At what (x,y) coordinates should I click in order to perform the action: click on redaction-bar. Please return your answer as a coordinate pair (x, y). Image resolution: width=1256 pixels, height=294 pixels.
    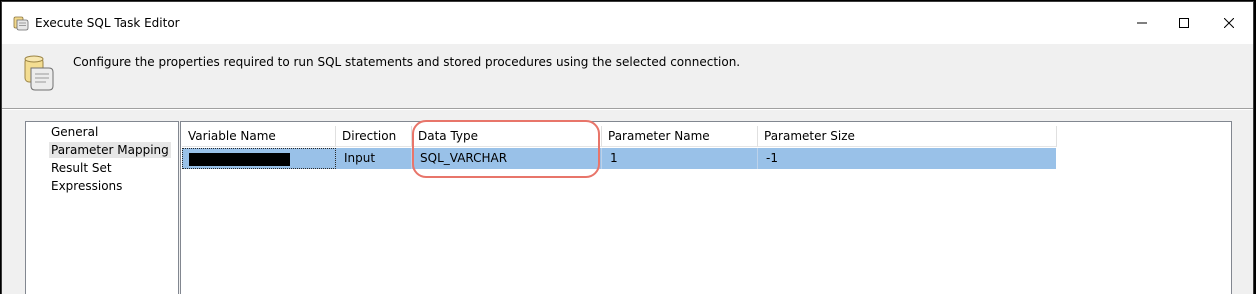
    Looking at the image, I should click on (239, 159).